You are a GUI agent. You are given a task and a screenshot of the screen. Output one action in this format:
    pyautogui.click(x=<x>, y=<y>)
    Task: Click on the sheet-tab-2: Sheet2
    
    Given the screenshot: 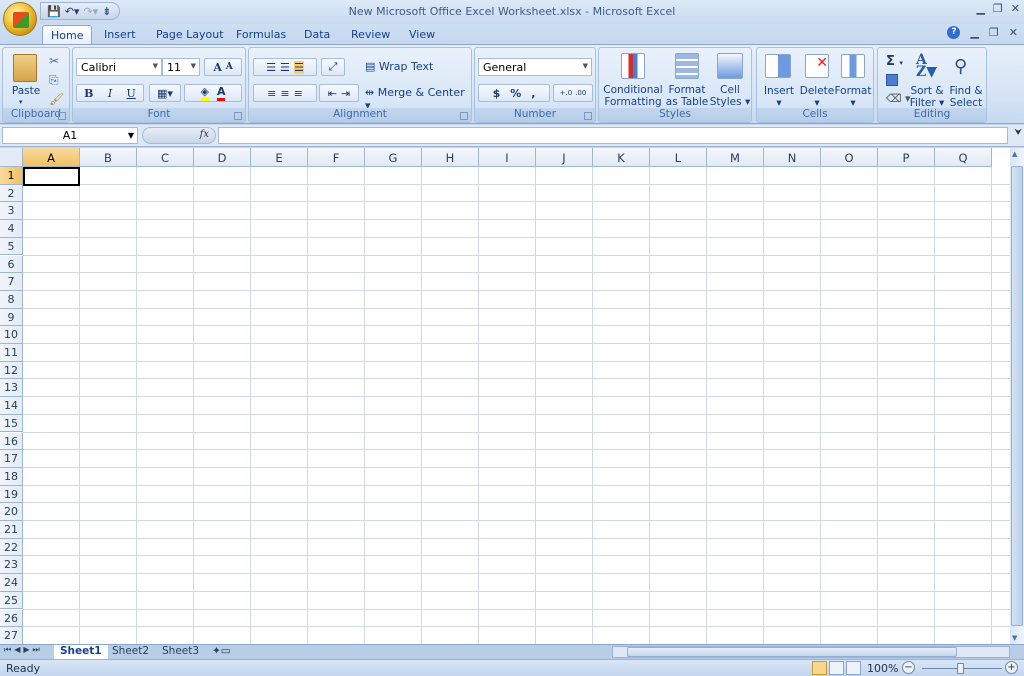 What is the action you would take?
    pyautogui.click(x=130, y=652)
    